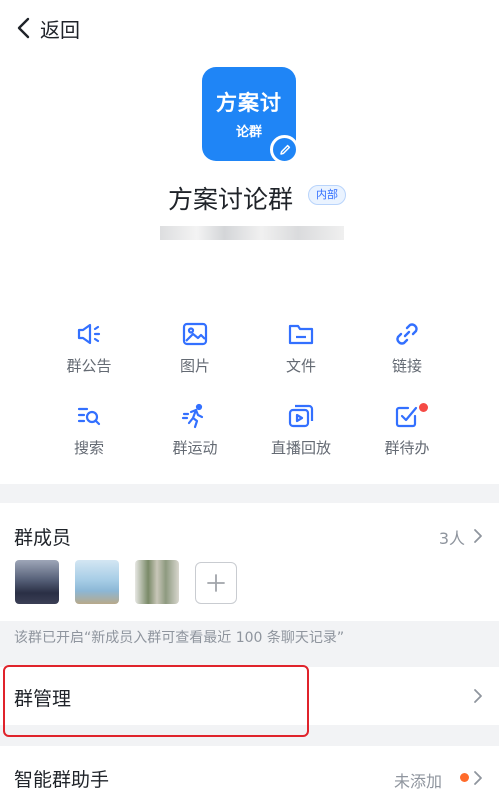  Describe the element at coordinates (301, 432) in the screenshot. I see `action-live-replay: 直播回放` at that location.